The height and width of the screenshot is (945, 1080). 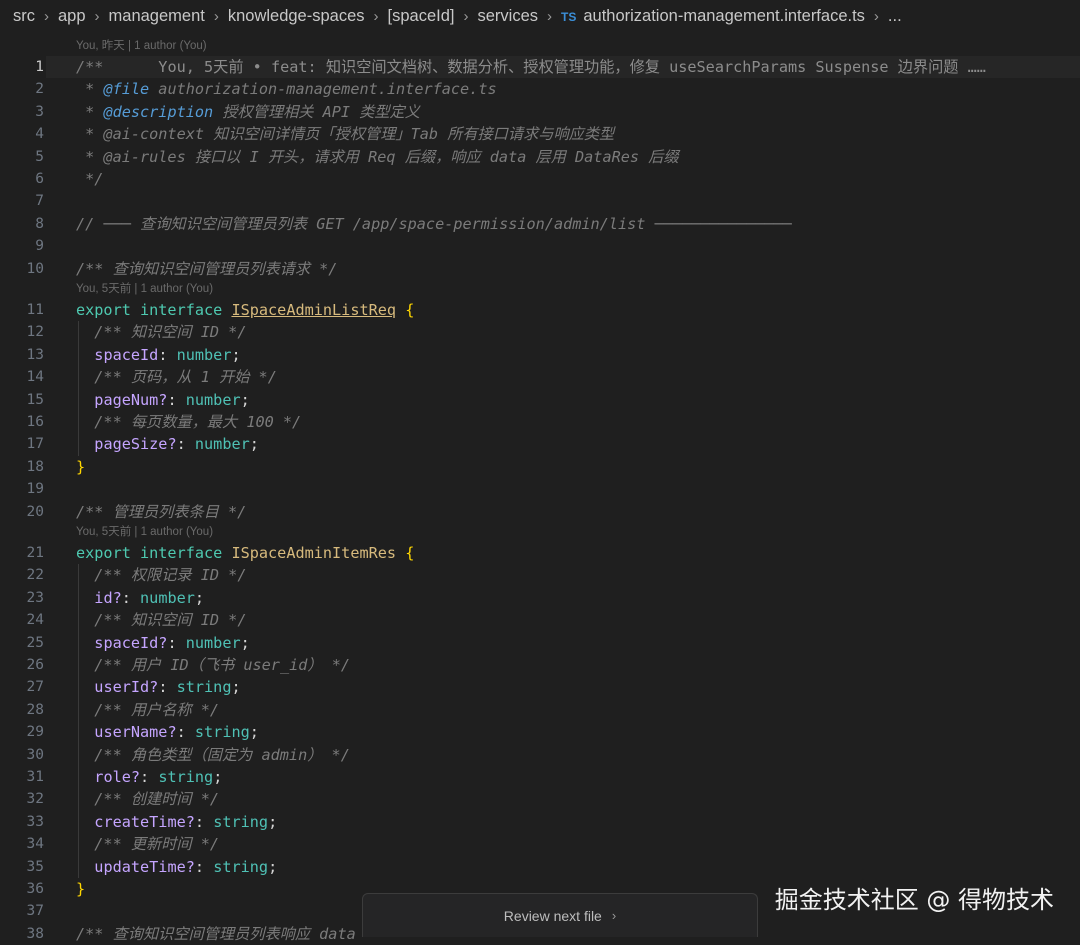 I want to click on code-line: pageSize?: number;, so click(x=167, y=444).